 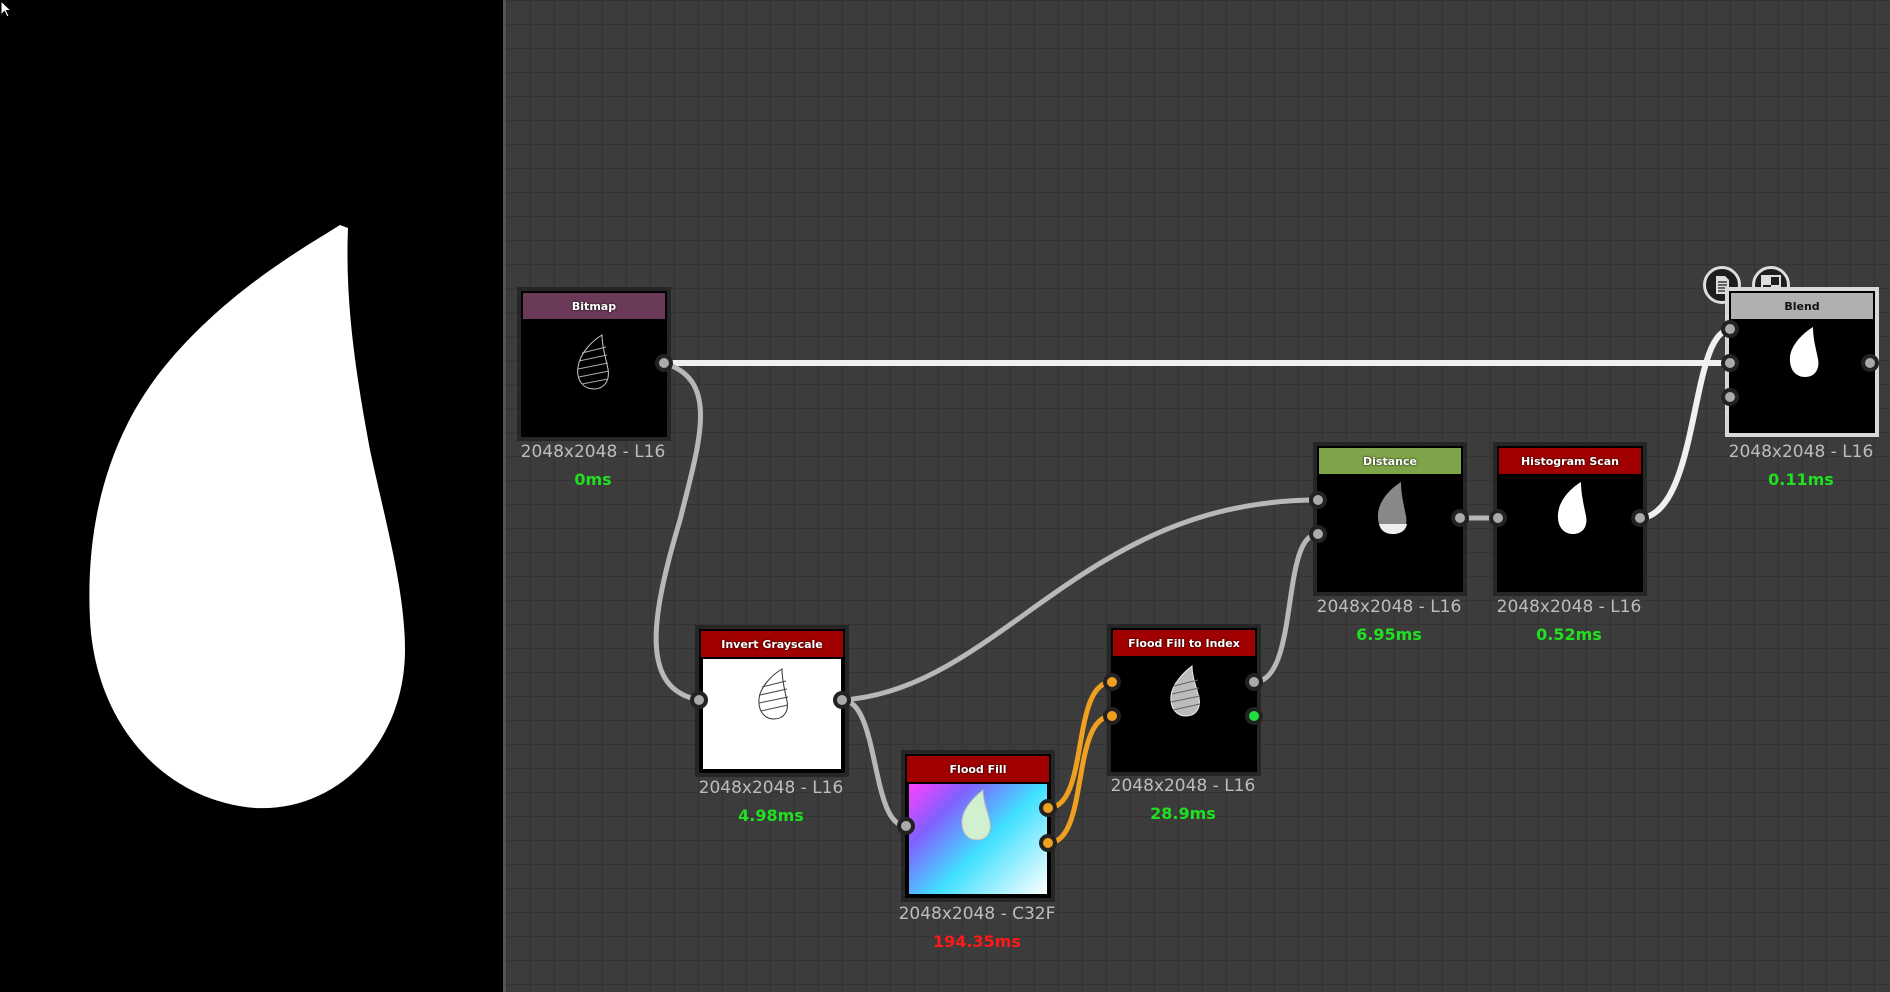 What do you see at coordinates (6, 9) in the screenshot?
I see `cursor-arrow-icon` at bounding box center [6, 9].